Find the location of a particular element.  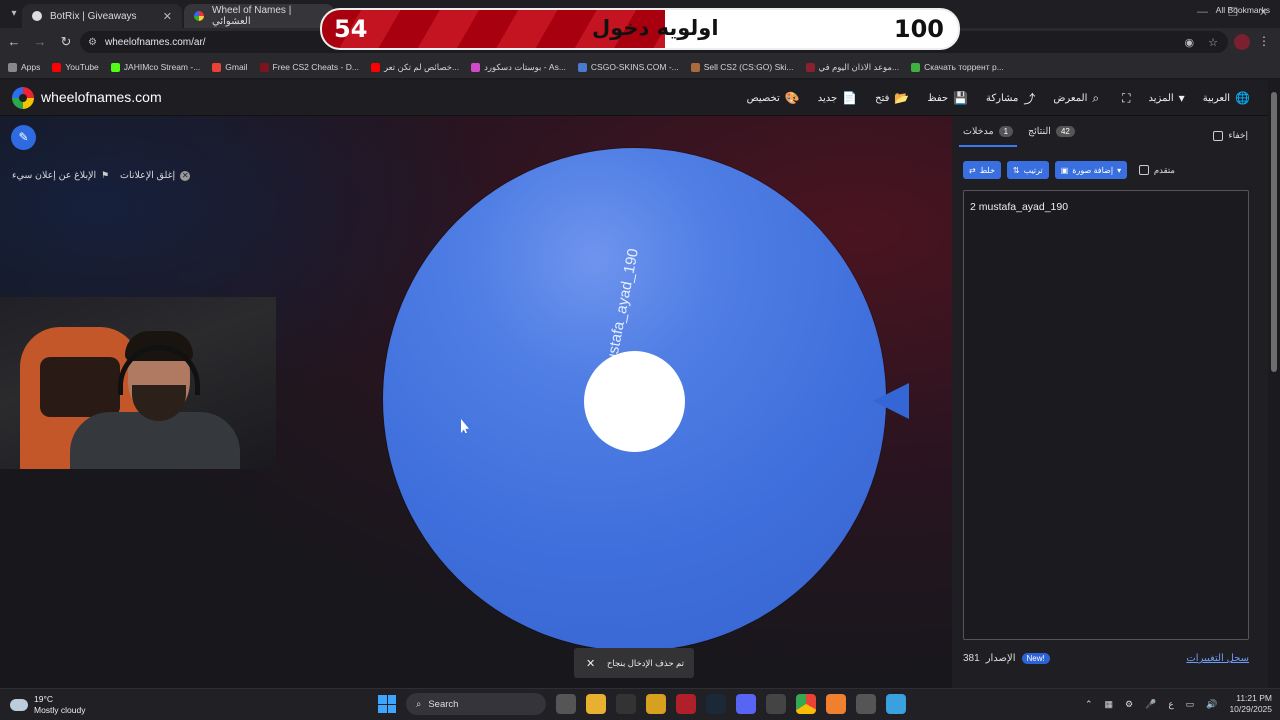

profile-avatar is located at coordinates (1242, 42).